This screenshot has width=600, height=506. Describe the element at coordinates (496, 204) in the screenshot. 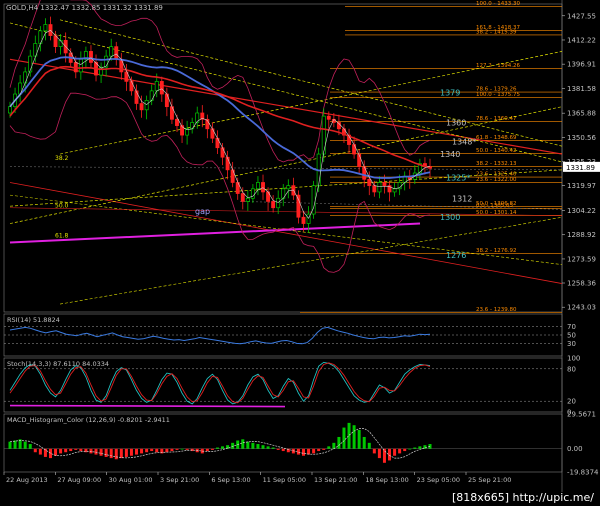

I see `fib-label: 50.0 - 1306.82` at that location.